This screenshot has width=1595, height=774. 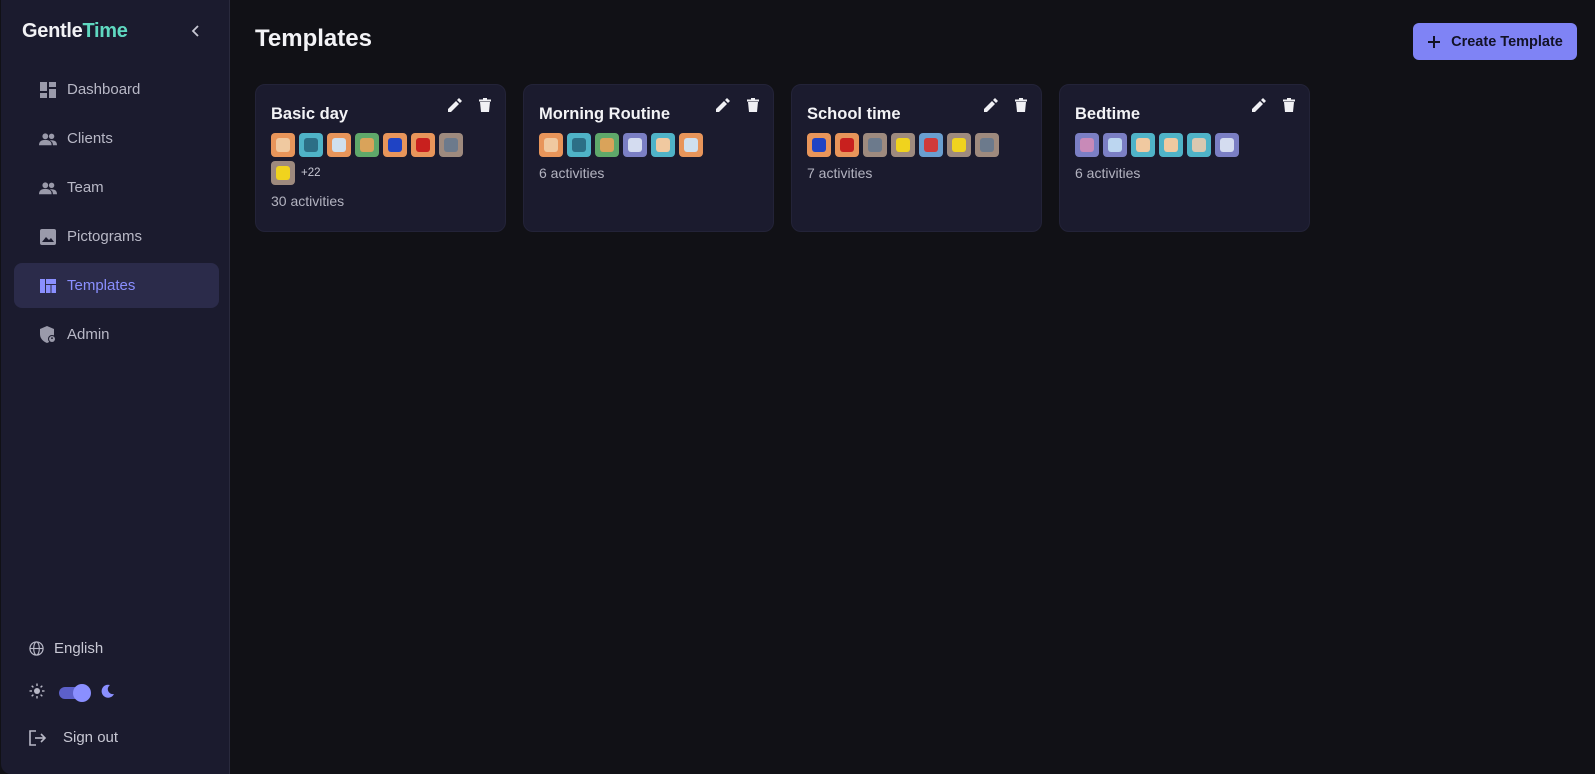 I want to click on moon-icon, so click(x=108, y=693).